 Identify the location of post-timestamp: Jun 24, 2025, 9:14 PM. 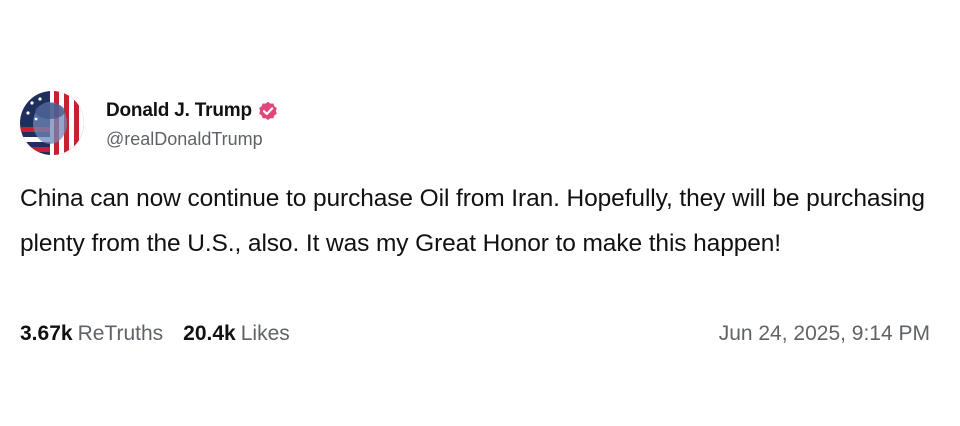
(824, 334).